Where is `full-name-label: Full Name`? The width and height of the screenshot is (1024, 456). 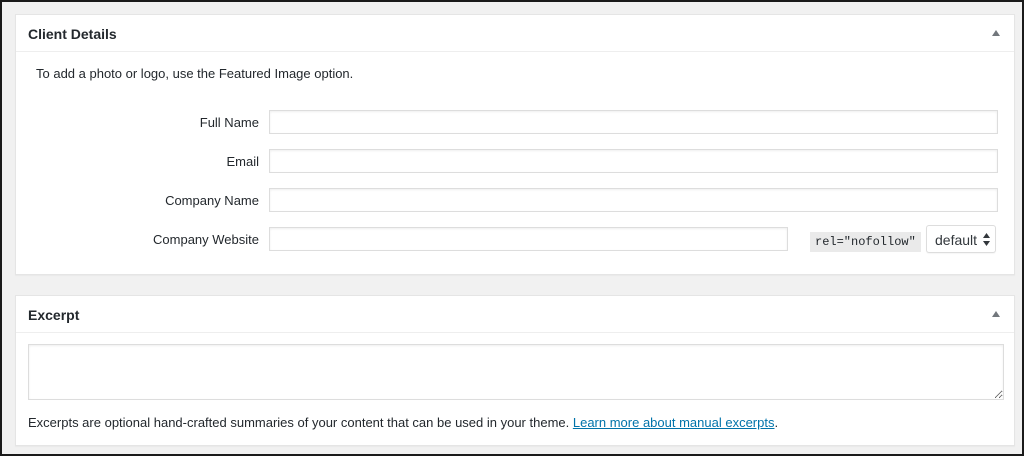
full-name-label: Full Name is located at coordinates (229, 122).